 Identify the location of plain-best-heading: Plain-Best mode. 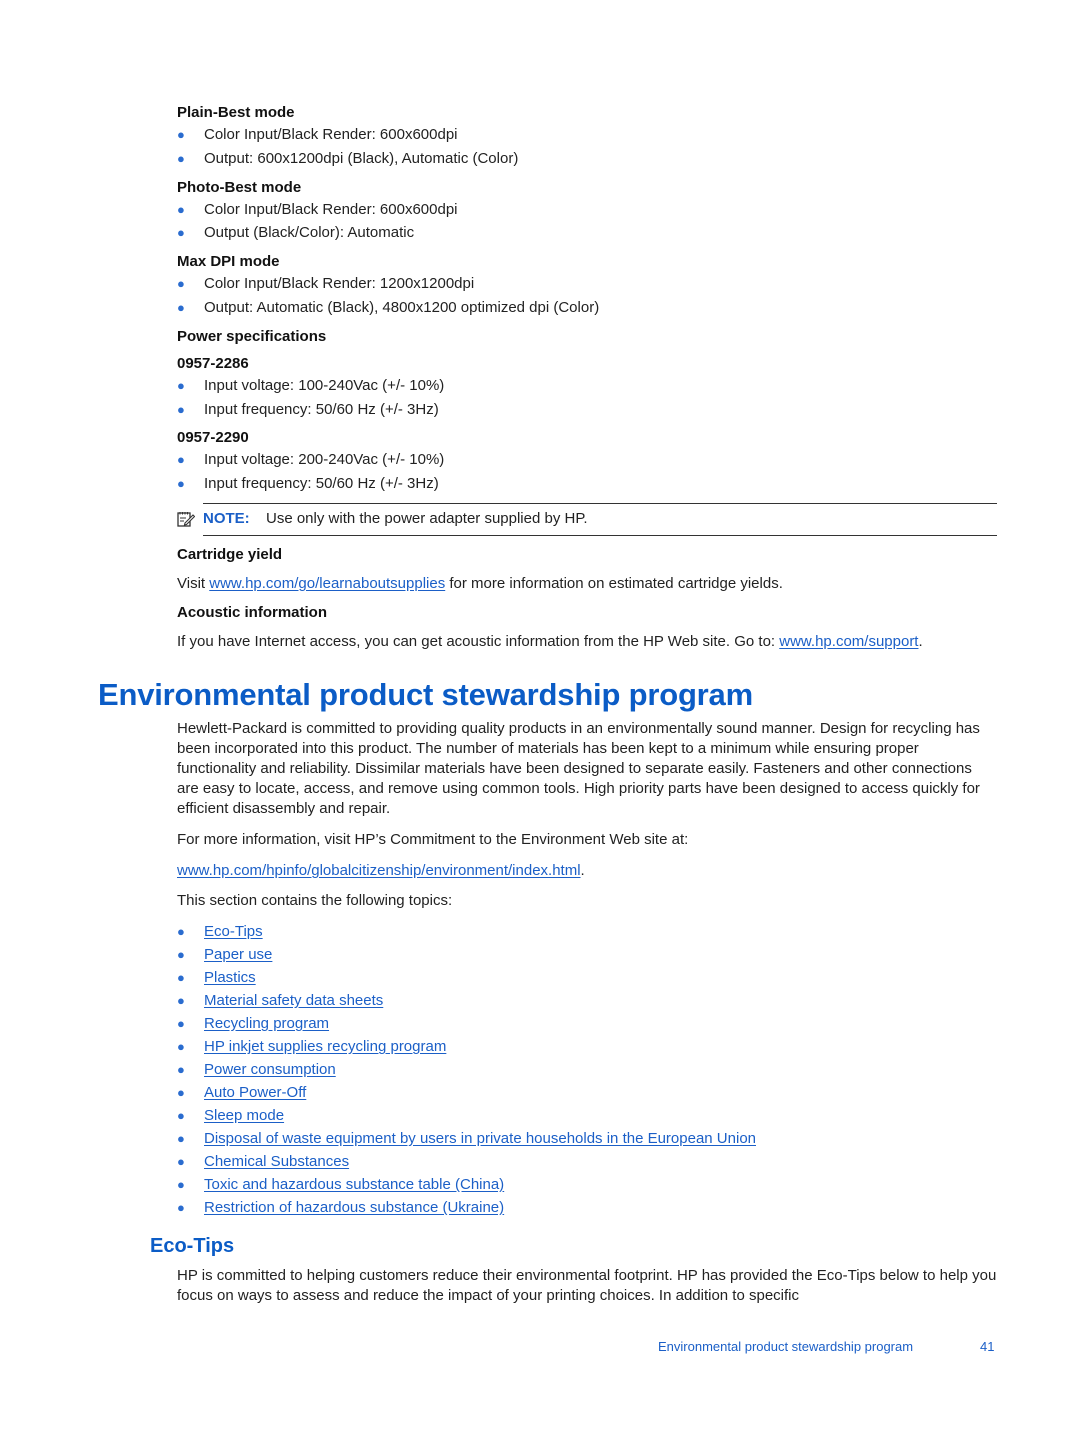
(236, 112).